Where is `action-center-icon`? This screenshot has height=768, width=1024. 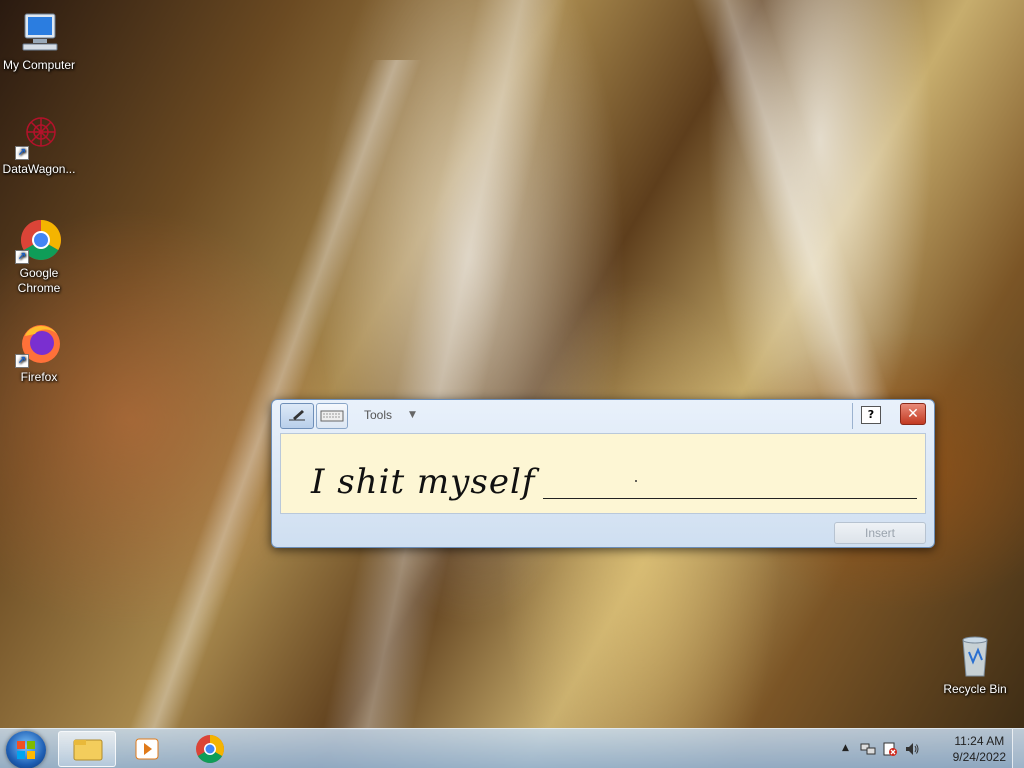
action-center-icon is located at coordinates (890, 750).